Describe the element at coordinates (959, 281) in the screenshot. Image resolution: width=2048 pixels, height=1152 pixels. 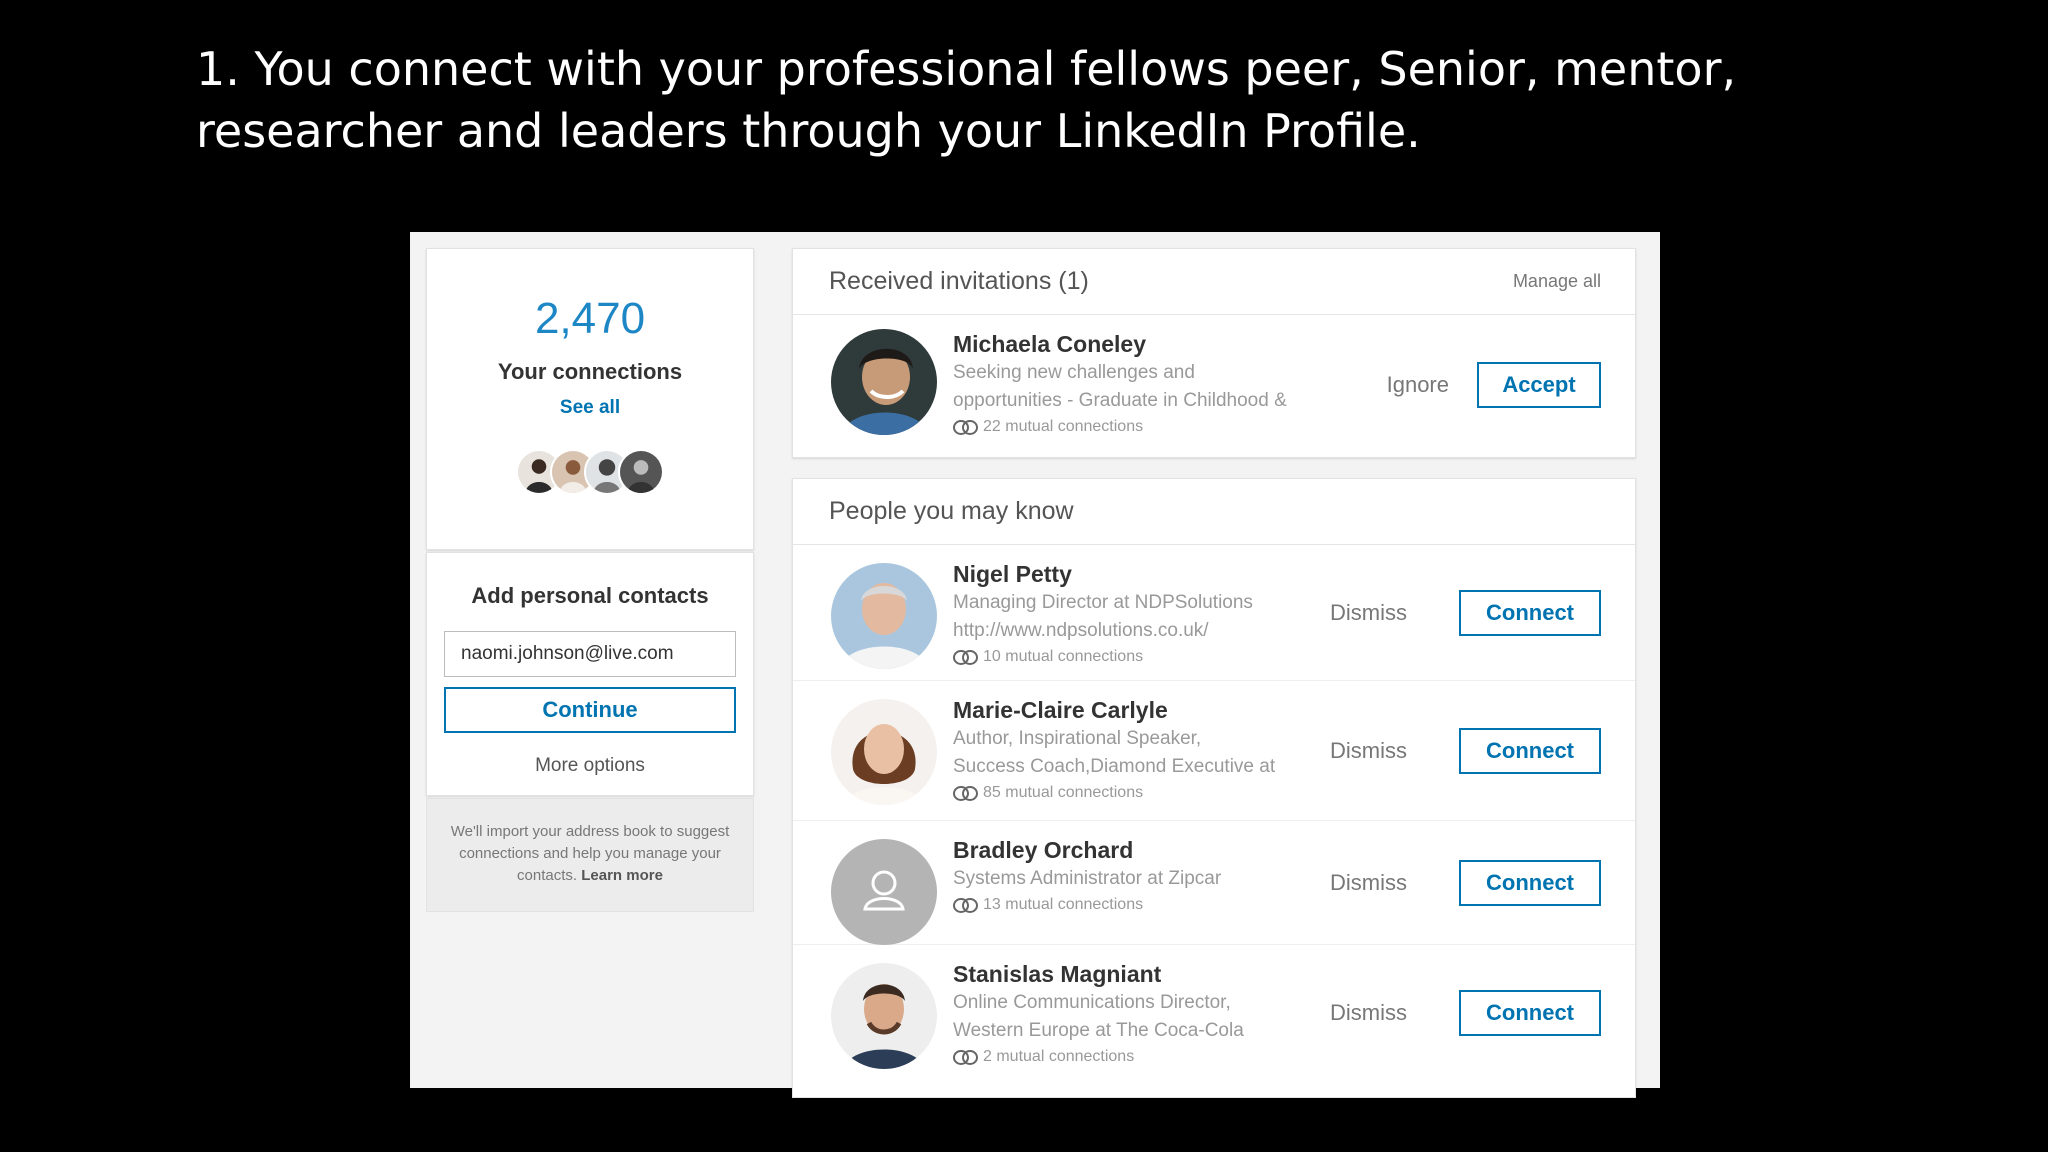
I see `invitations-title: Received invitations (1)` at that location.